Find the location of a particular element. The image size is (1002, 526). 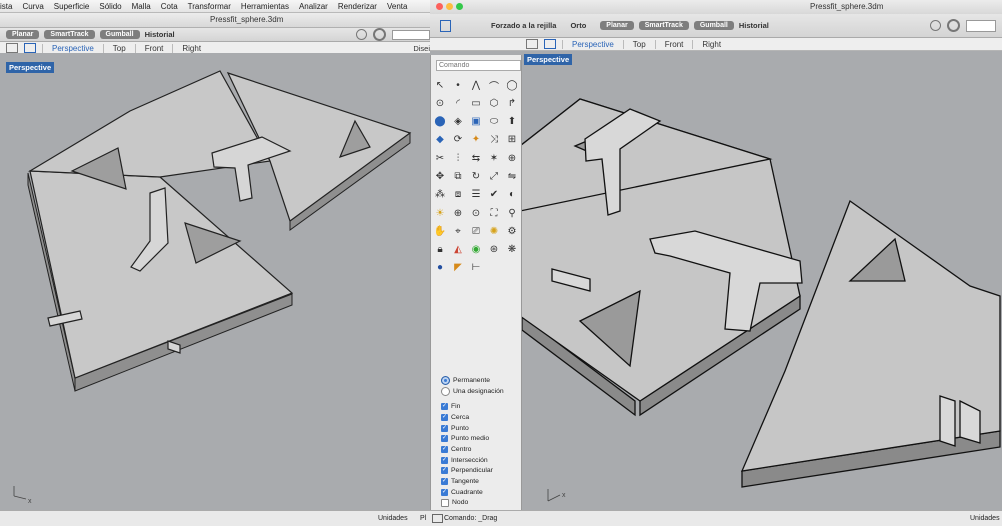

tab-right: Right is located at coordinates (191, 48).